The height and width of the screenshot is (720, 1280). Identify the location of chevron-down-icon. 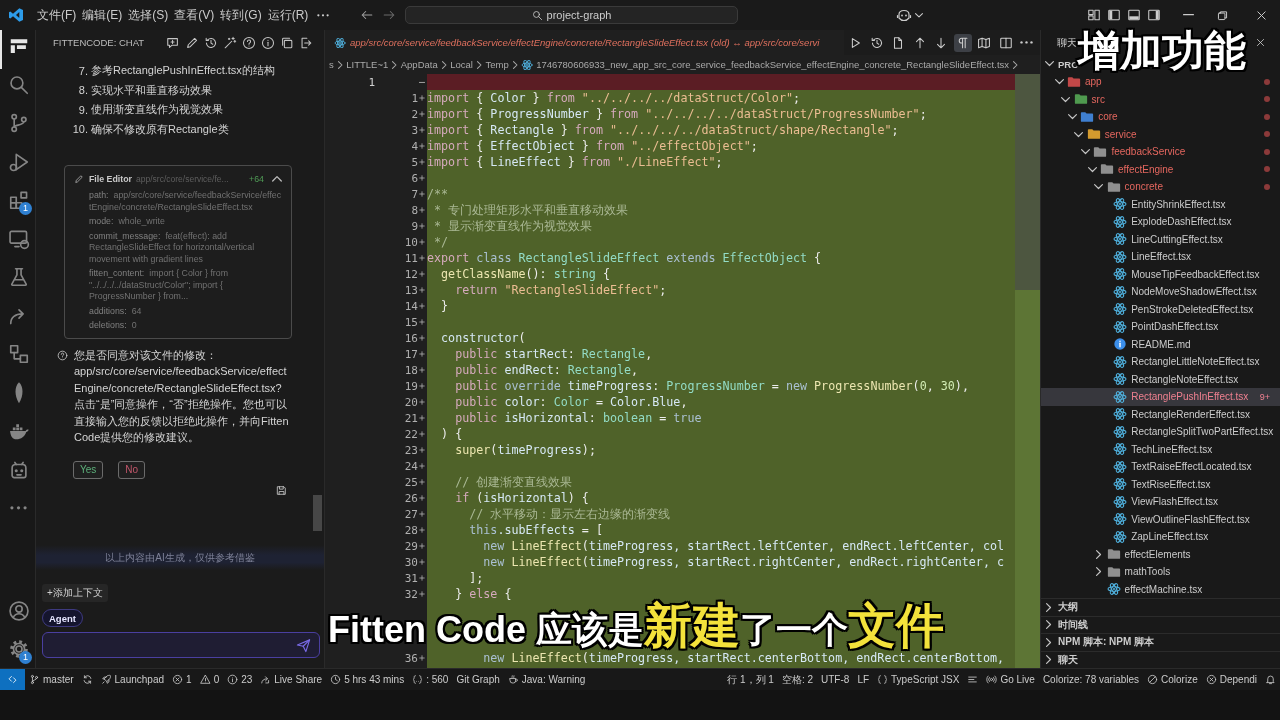
(919, 15).